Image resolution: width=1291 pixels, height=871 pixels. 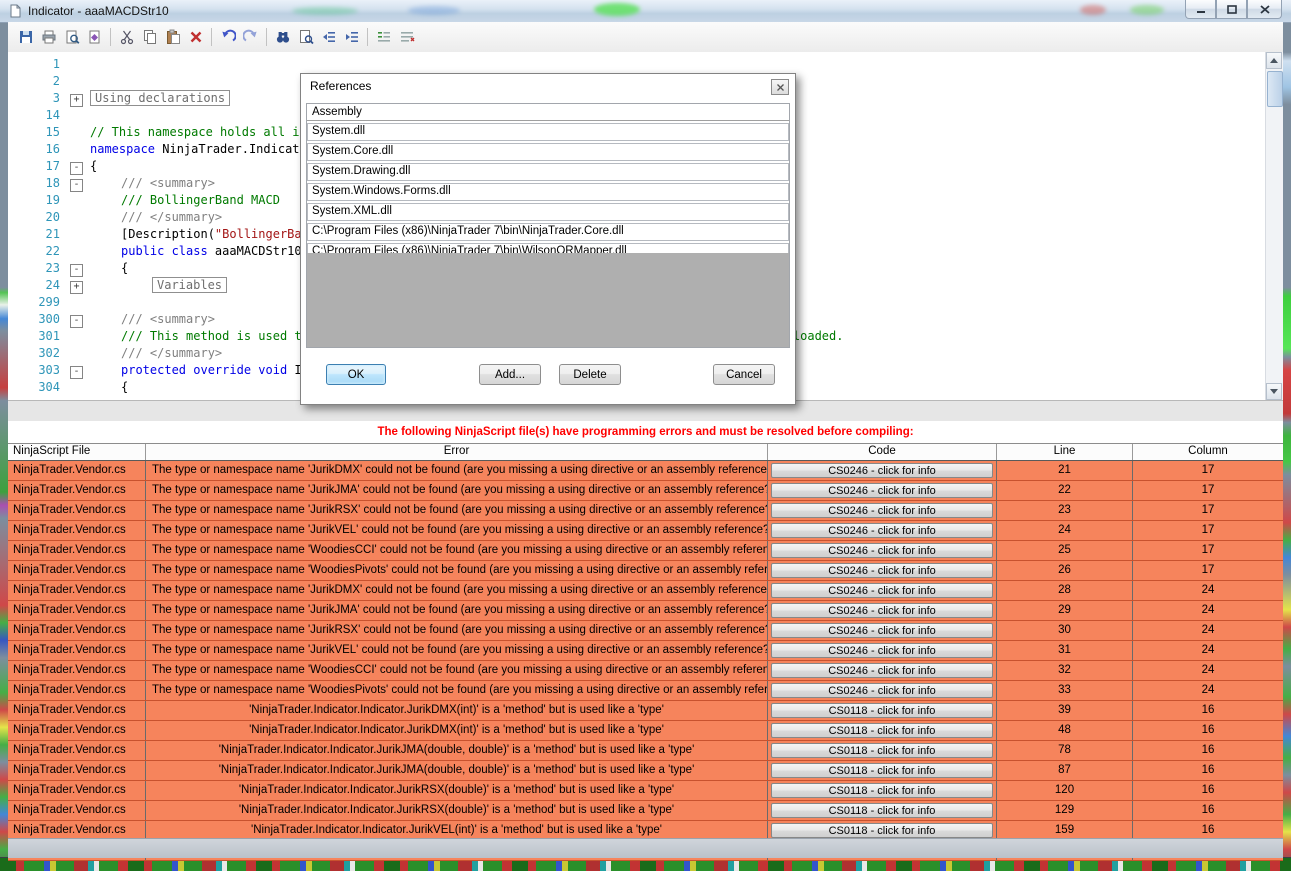 I want to click on fold-margin, so click(x=76, y=217).